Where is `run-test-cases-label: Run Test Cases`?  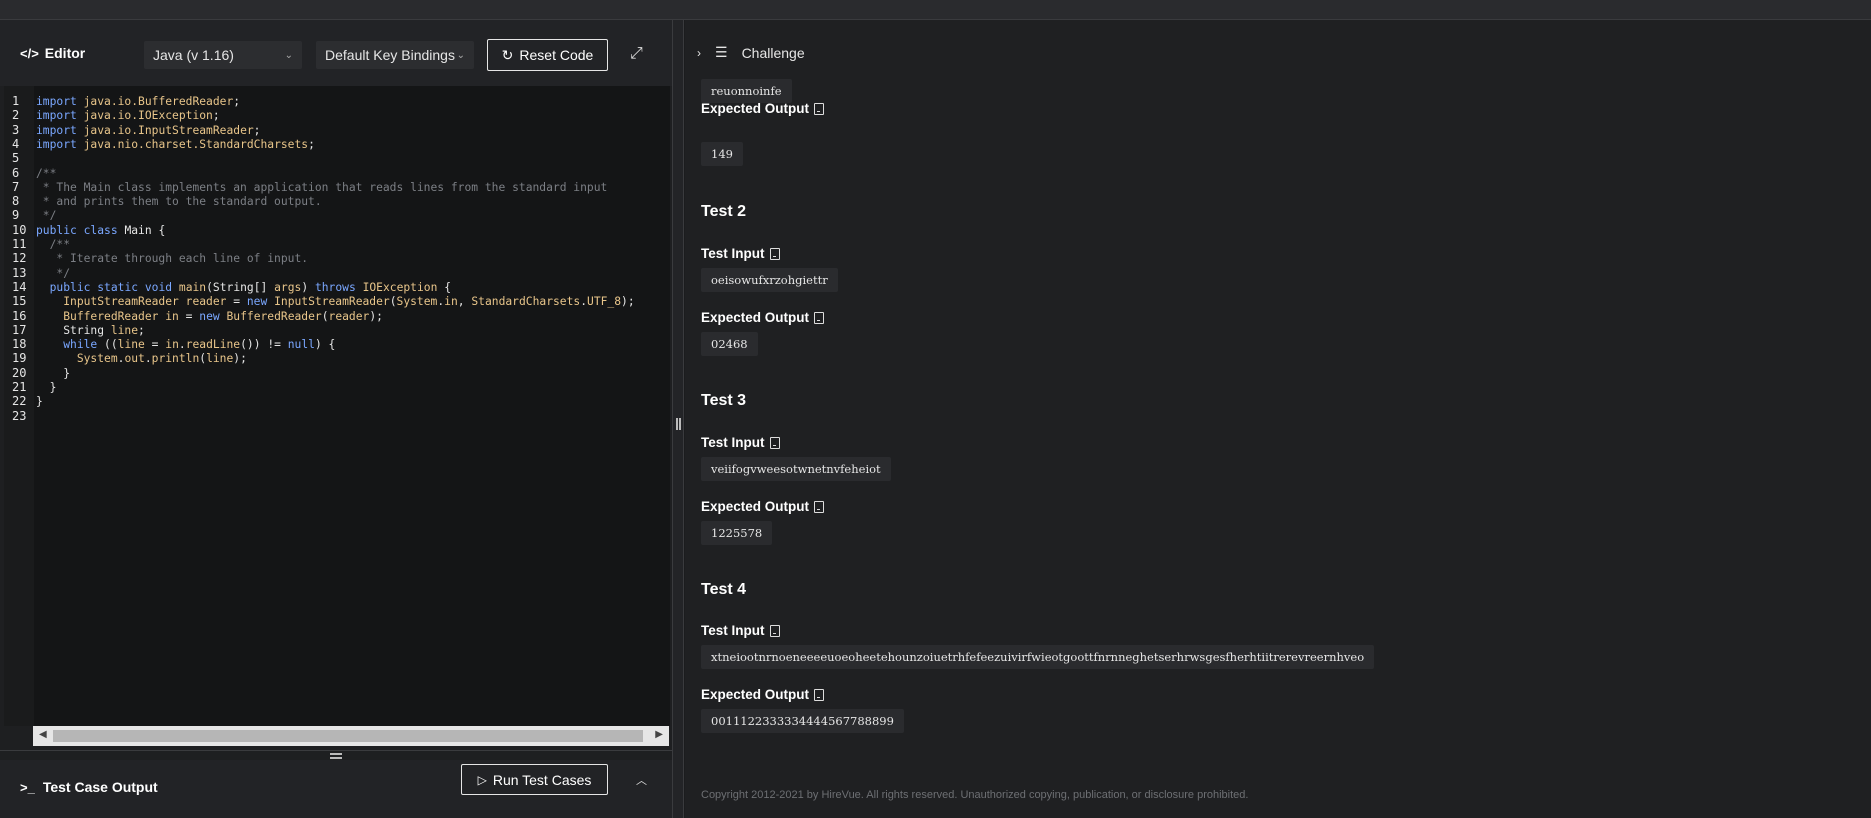 run-test-cases-label: Run Test Cases is located at coordinates (542, 779).